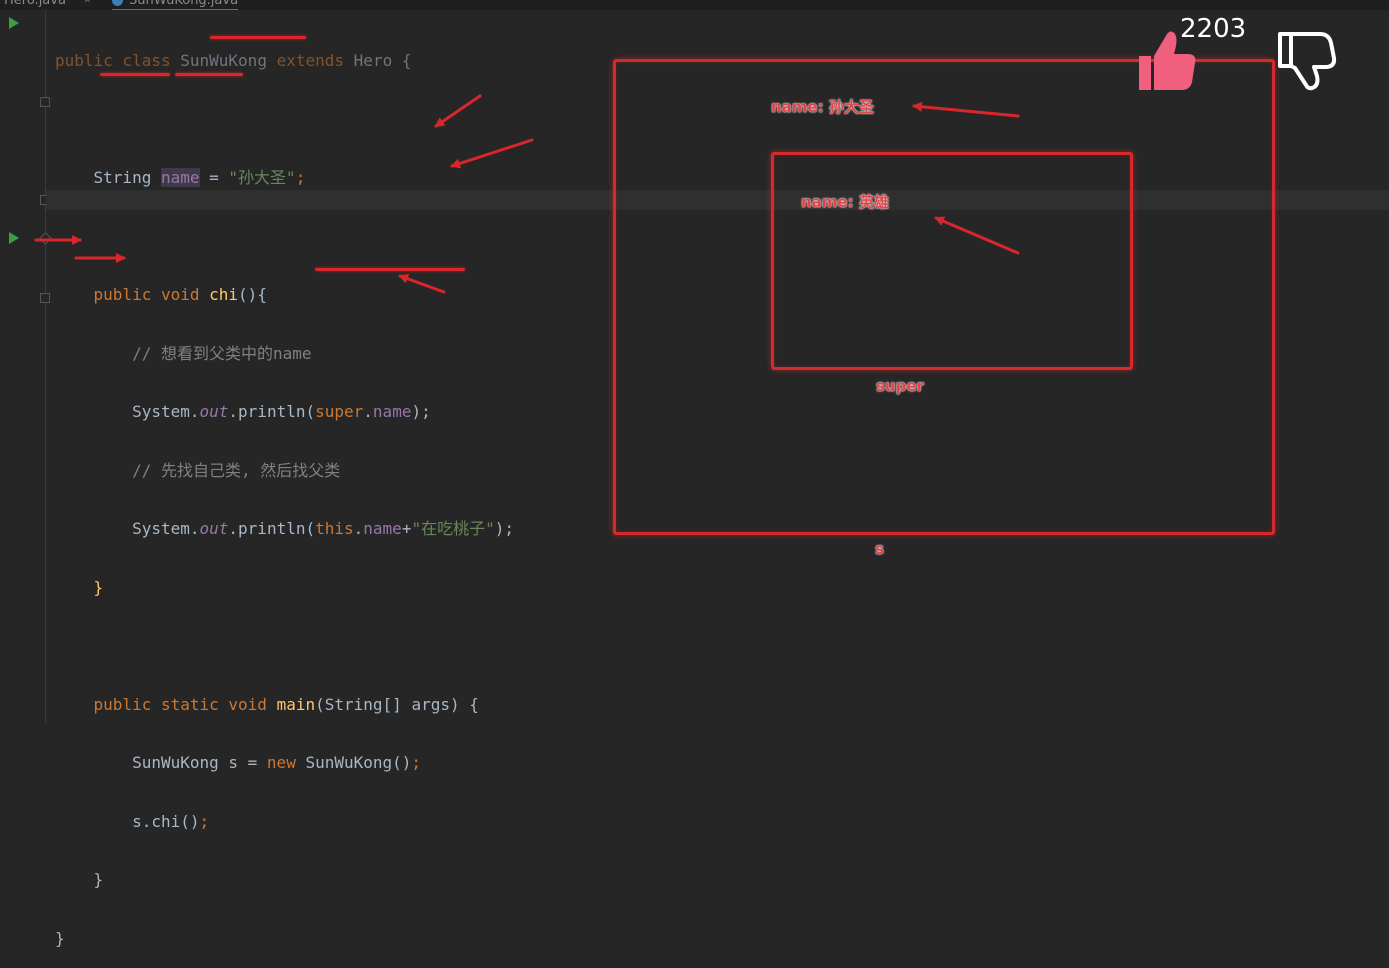  Describe the element at coordinates (277, 762) in the screenshot. I see `code-line-new-instance: SunWuKong s = new SunWuKong();` at that location.